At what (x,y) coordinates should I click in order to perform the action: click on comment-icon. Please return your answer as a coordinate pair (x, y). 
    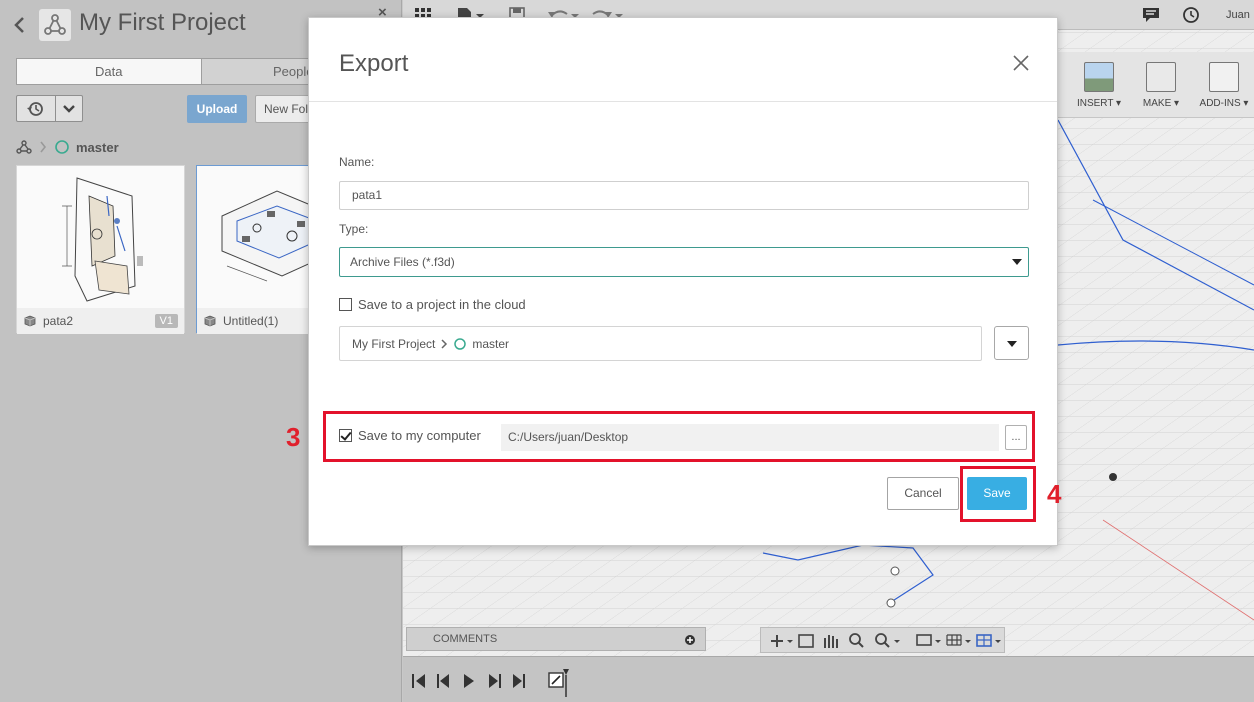
    Looking at the image, I should click on (1151, 15).